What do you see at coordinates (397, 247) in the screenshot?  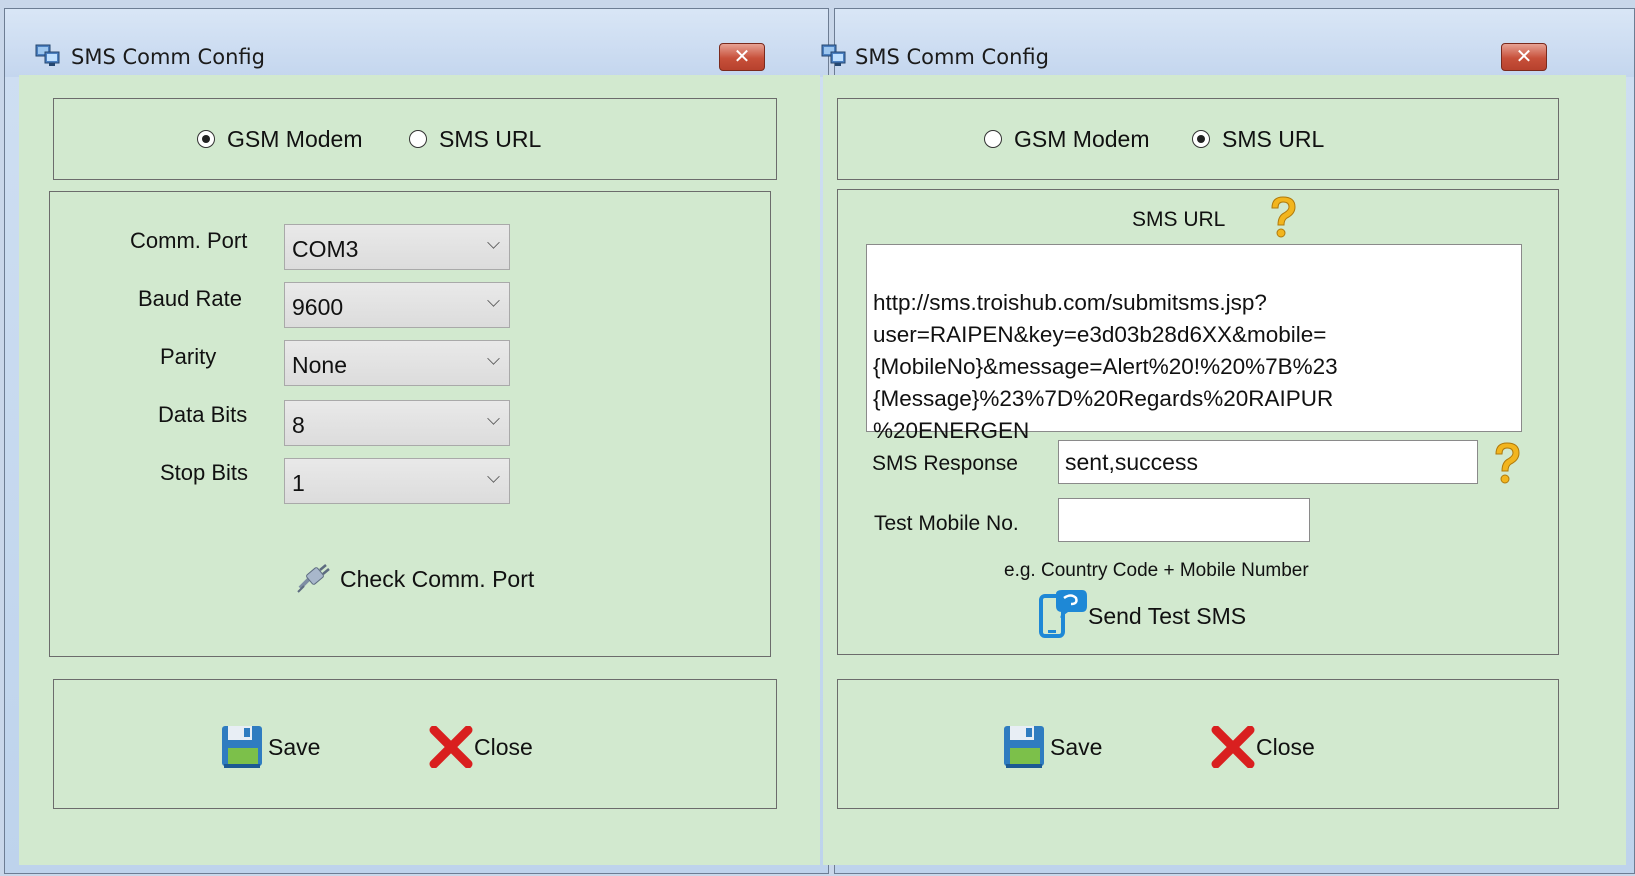 I see `comm-port-select: COM3` at bounding box center [397, 247].